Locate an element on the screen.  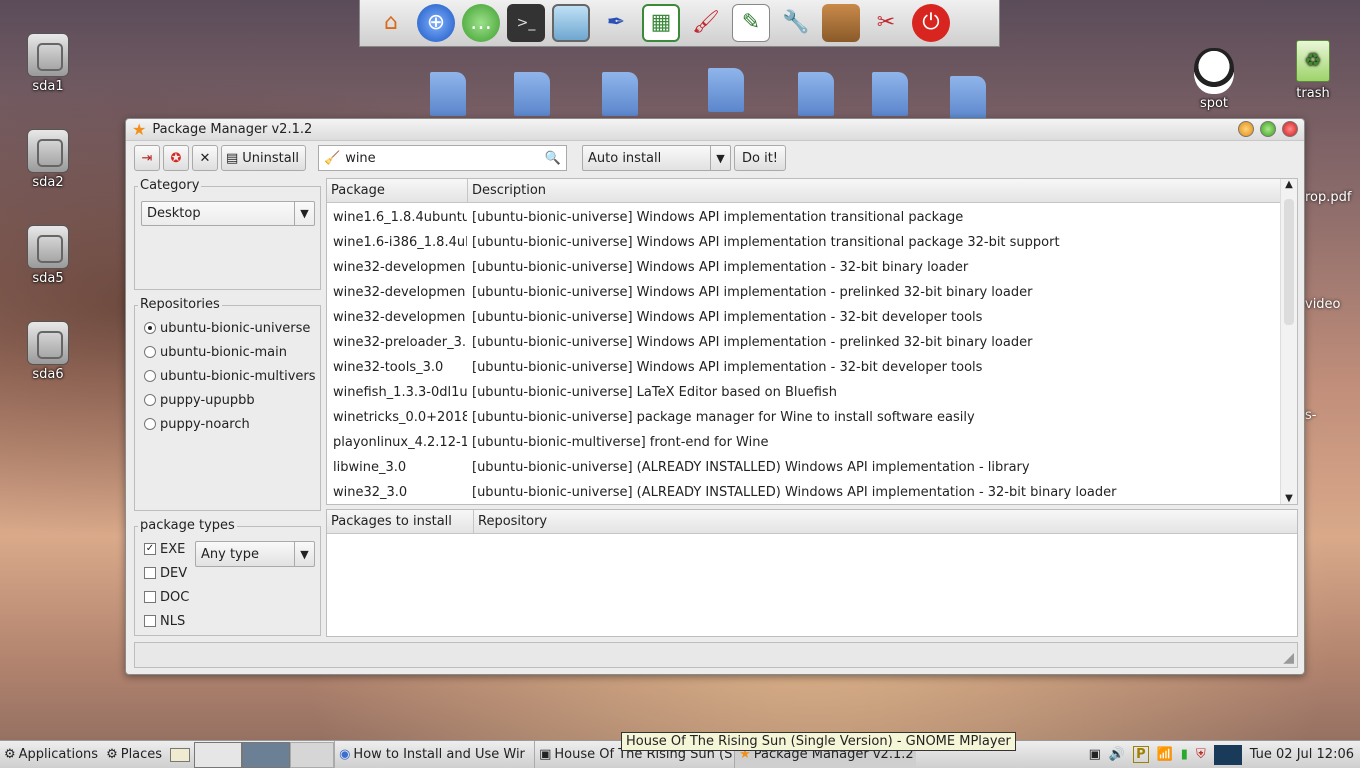
media-icon: ▣ is located at coordinates (1095, 754).